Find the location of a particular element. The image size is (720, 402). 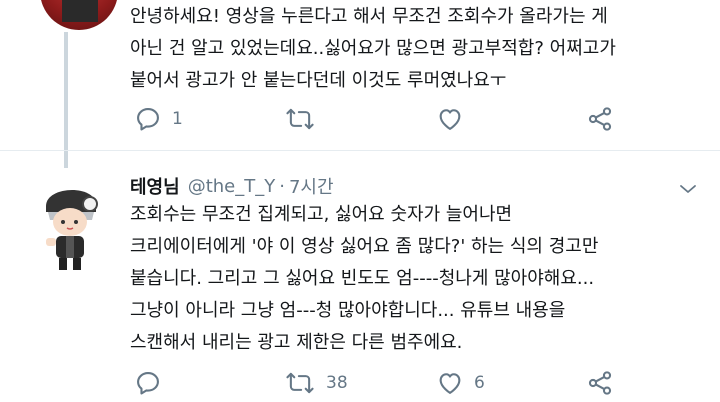

tweet-text-line: 조회수는 무조건 집계되고, 싫어요 숫자가 늘어나면 is located at coordinates (321, 214).